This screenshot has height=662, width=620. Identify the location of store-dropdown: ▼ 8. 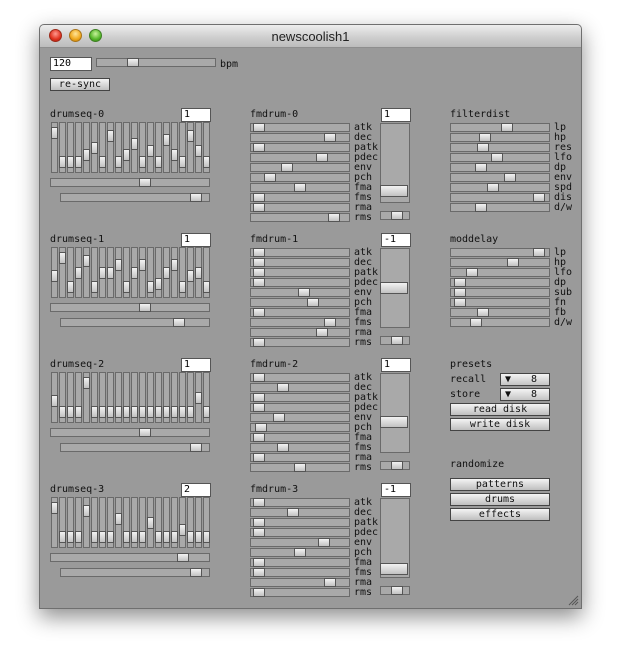
(525, 394).